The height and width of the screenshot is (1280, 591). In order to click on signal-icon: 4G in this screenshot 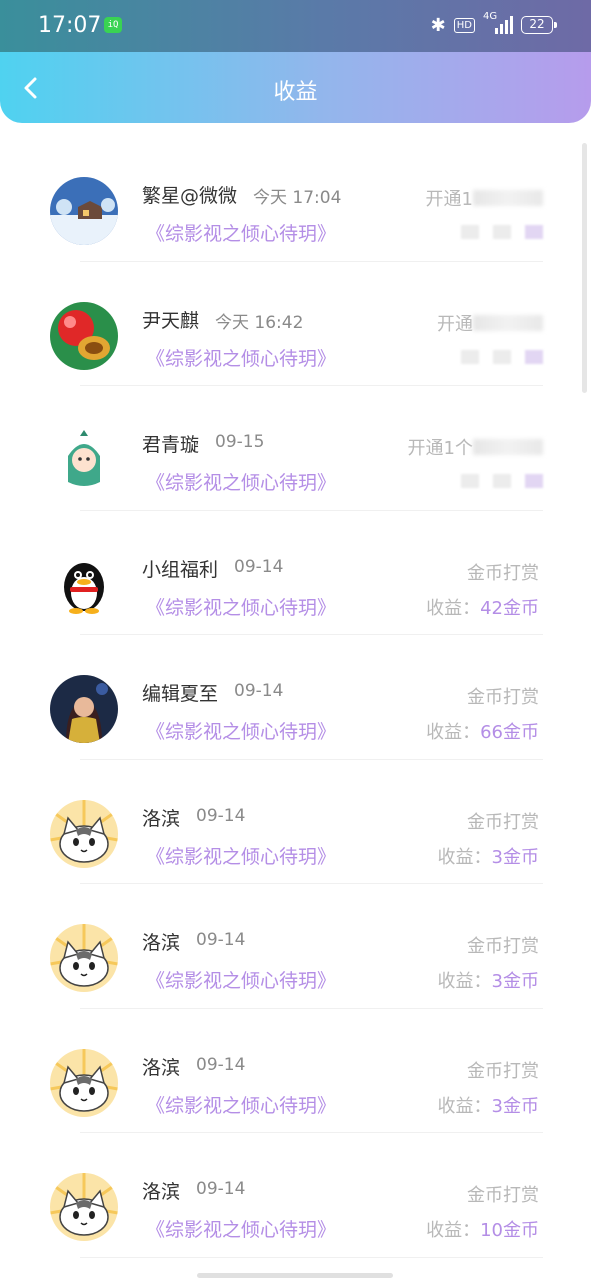, I will do `click(498, 23)`.